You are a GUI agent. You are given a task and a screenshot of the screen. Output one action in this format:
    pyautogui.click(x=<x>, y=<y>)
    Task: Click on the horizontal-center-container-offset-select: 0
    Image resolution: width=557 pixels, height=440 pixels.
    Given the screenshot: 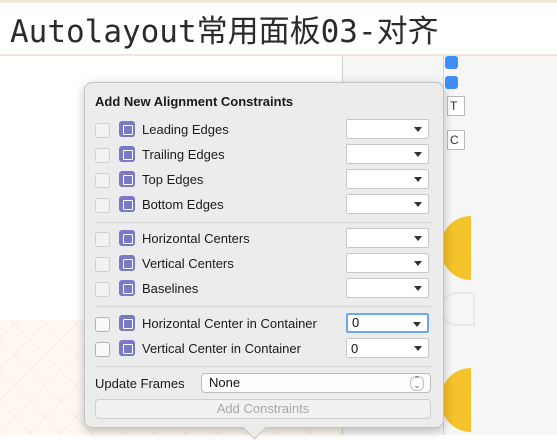 What is the action you would take?
    pyautogui.click(x=387, y=323)
    